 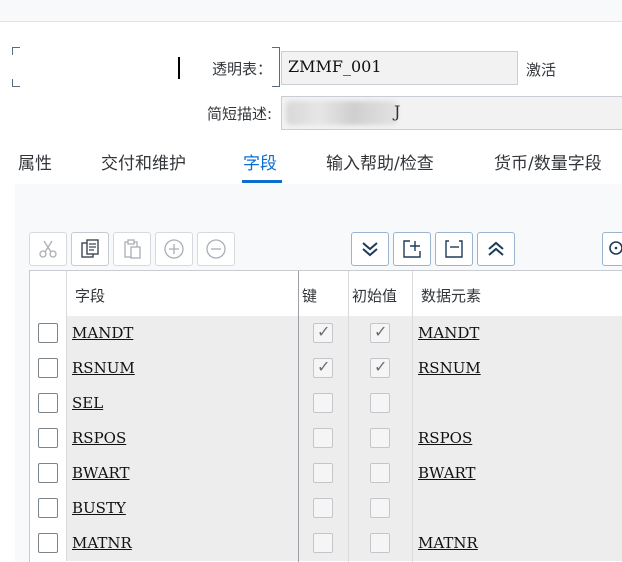 I want to click on focus-bracket-top-left, so click(x=16, y=51).